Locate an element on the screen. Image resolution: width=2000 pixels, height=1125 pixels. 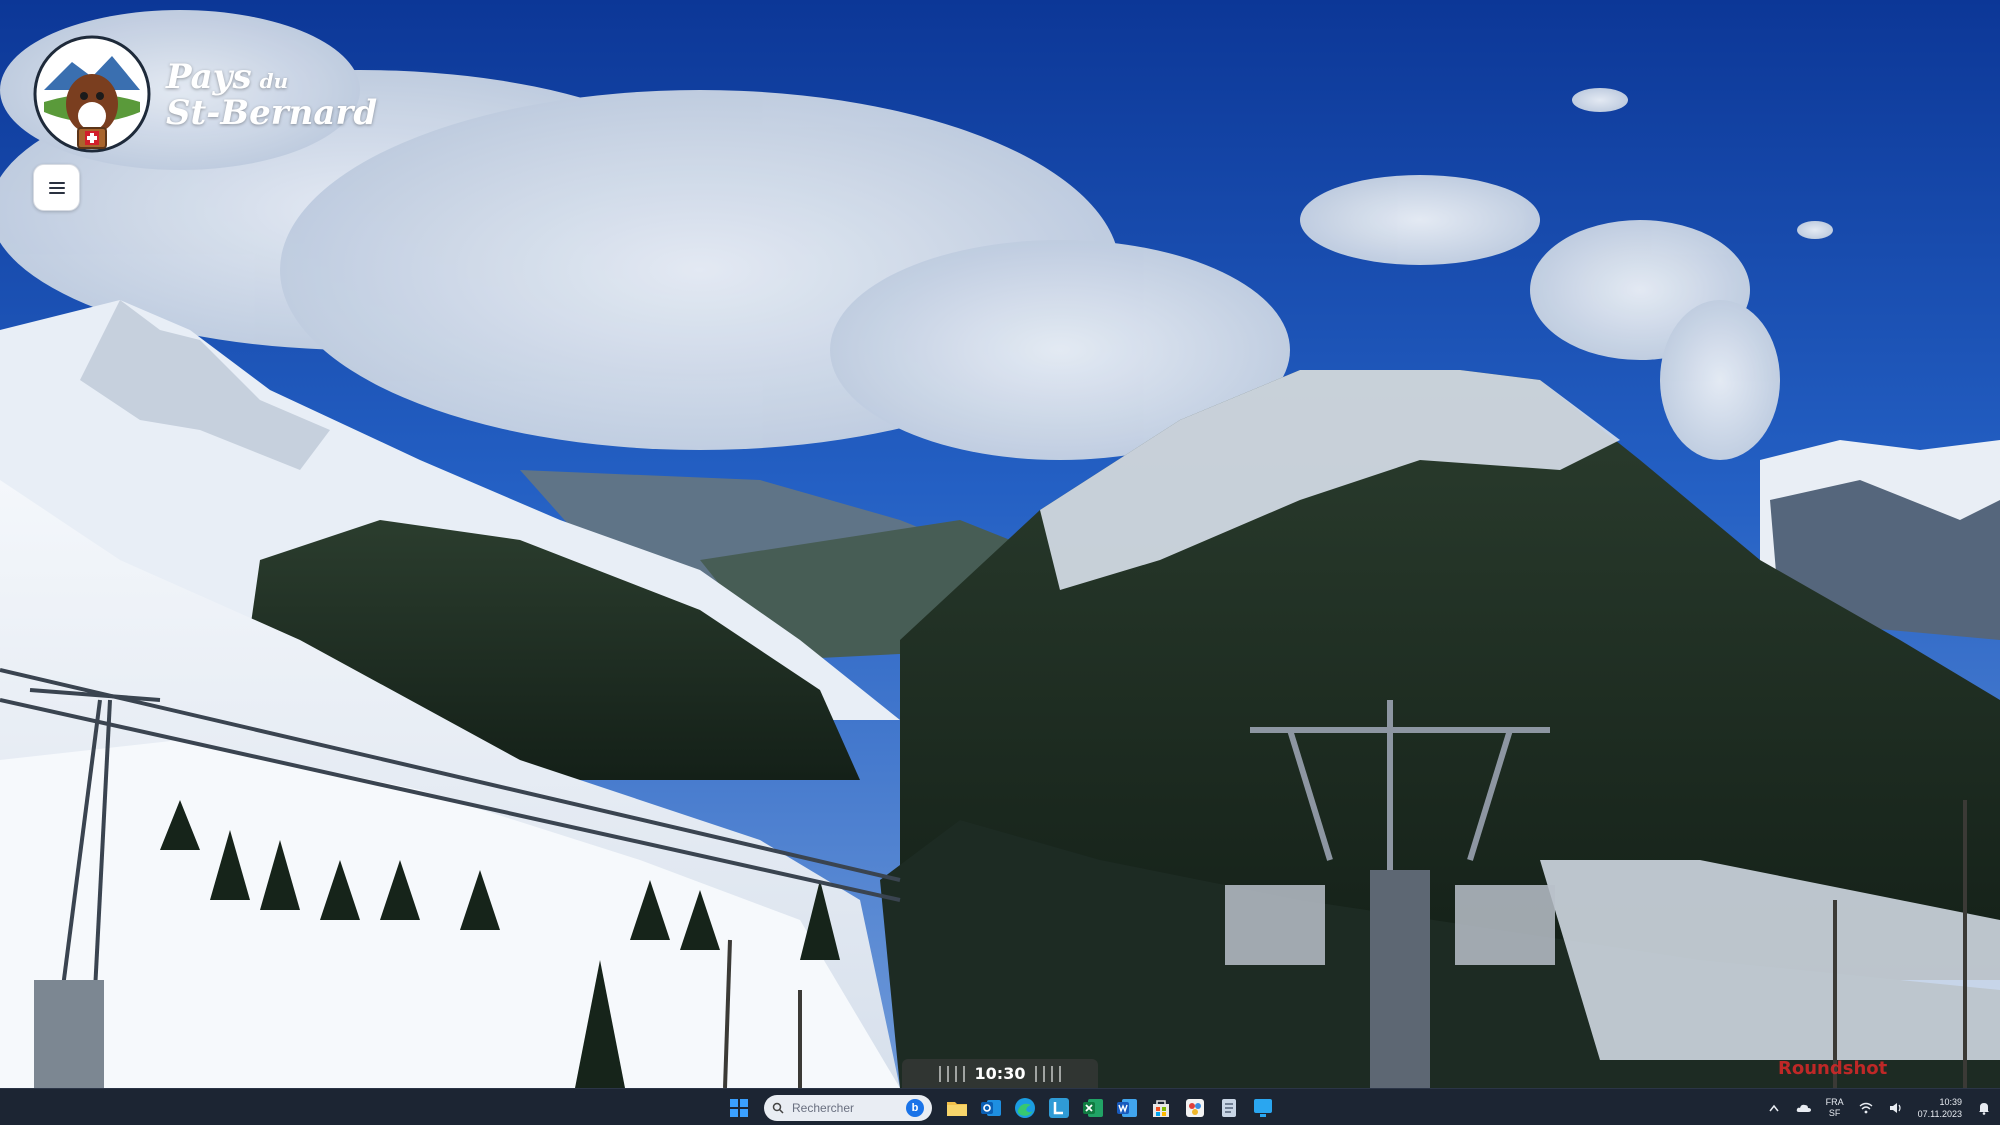
store-icon is located at coordinates (1161, 1108).